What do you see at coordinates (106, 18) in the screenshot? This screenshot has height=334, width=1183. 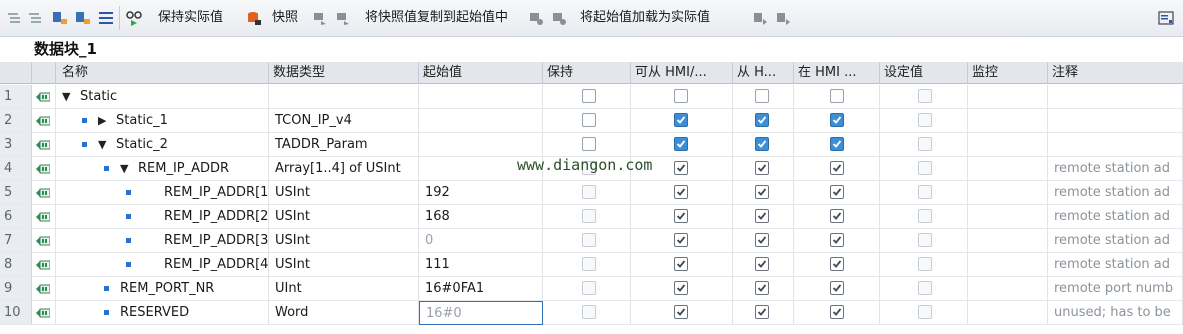 I see `list-icon` at bounding box center [106, 18].